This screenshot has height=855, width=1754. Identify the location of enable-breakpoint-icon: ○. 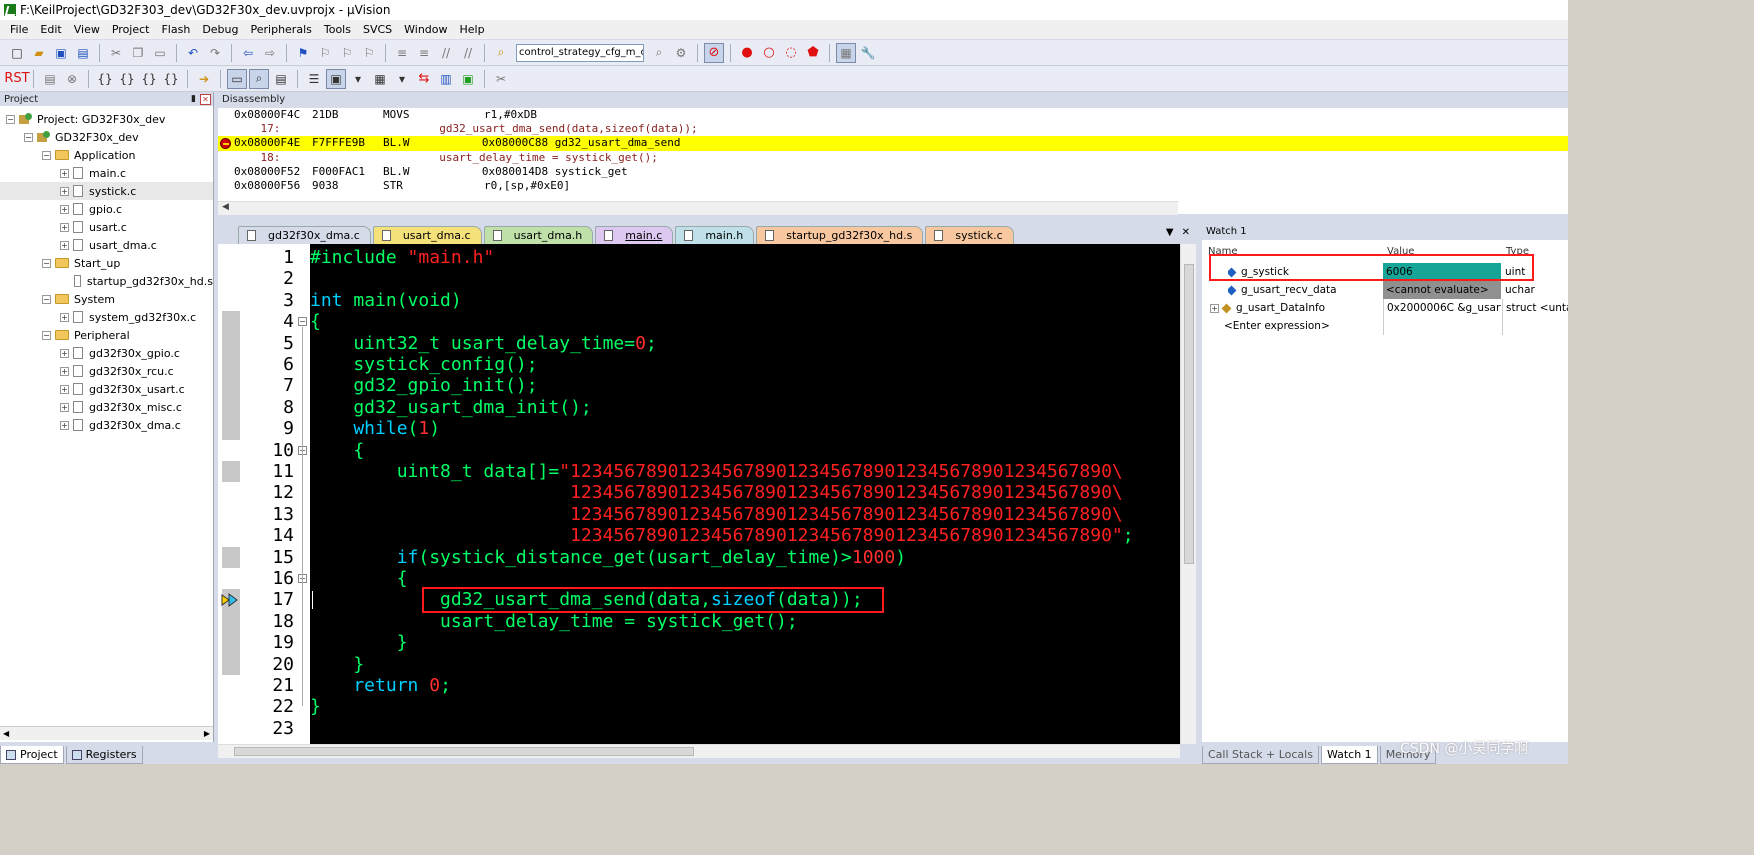
(769, 53).